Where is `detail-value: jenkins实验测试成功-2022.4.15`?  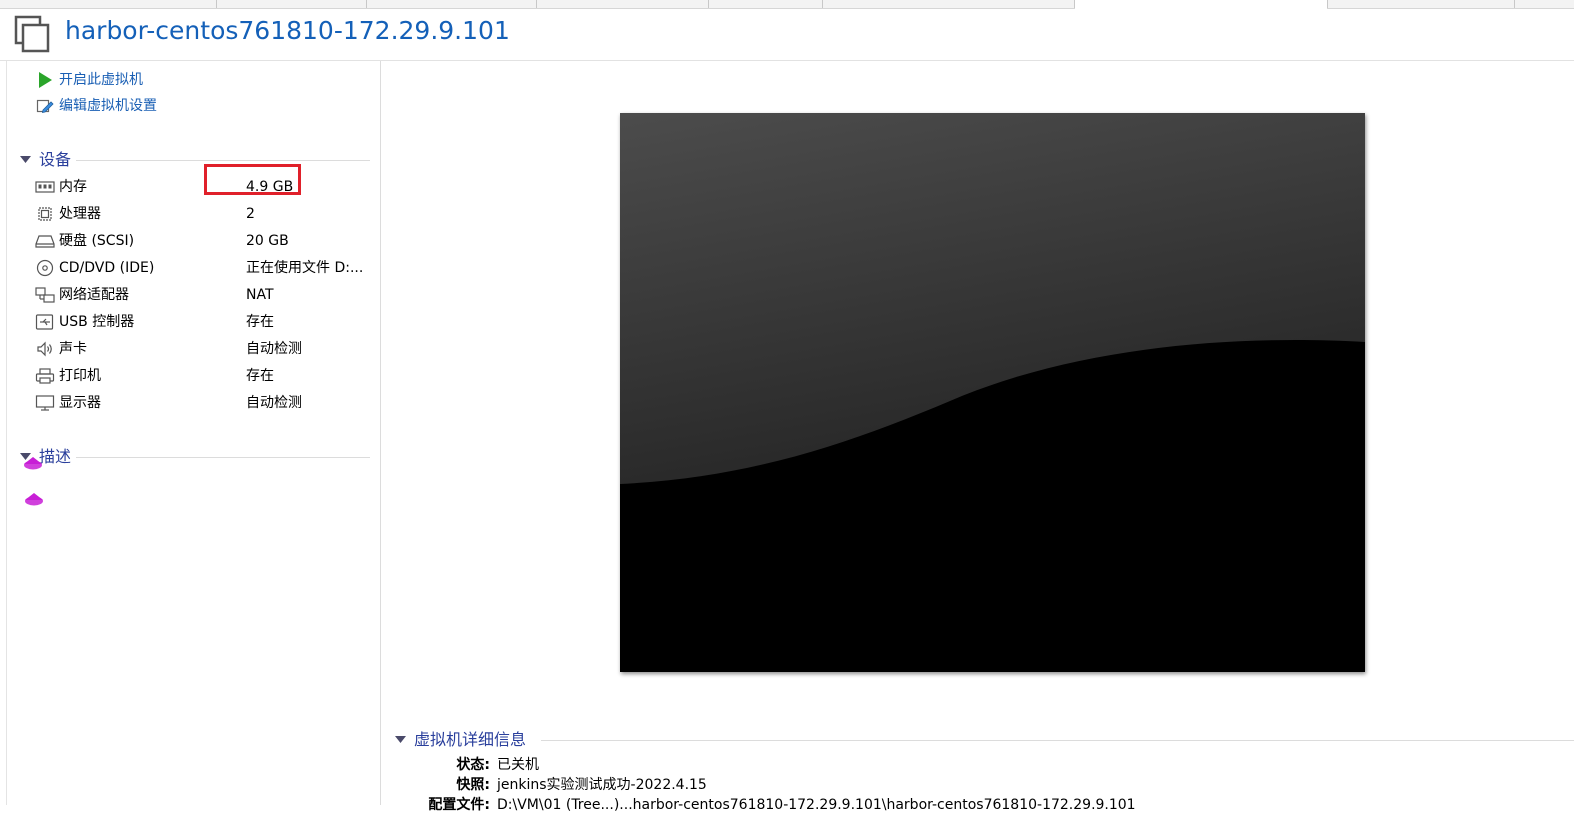 detail-value: jenkins实验测试成功-2022.4.15 is located at coordinates (602, 785).